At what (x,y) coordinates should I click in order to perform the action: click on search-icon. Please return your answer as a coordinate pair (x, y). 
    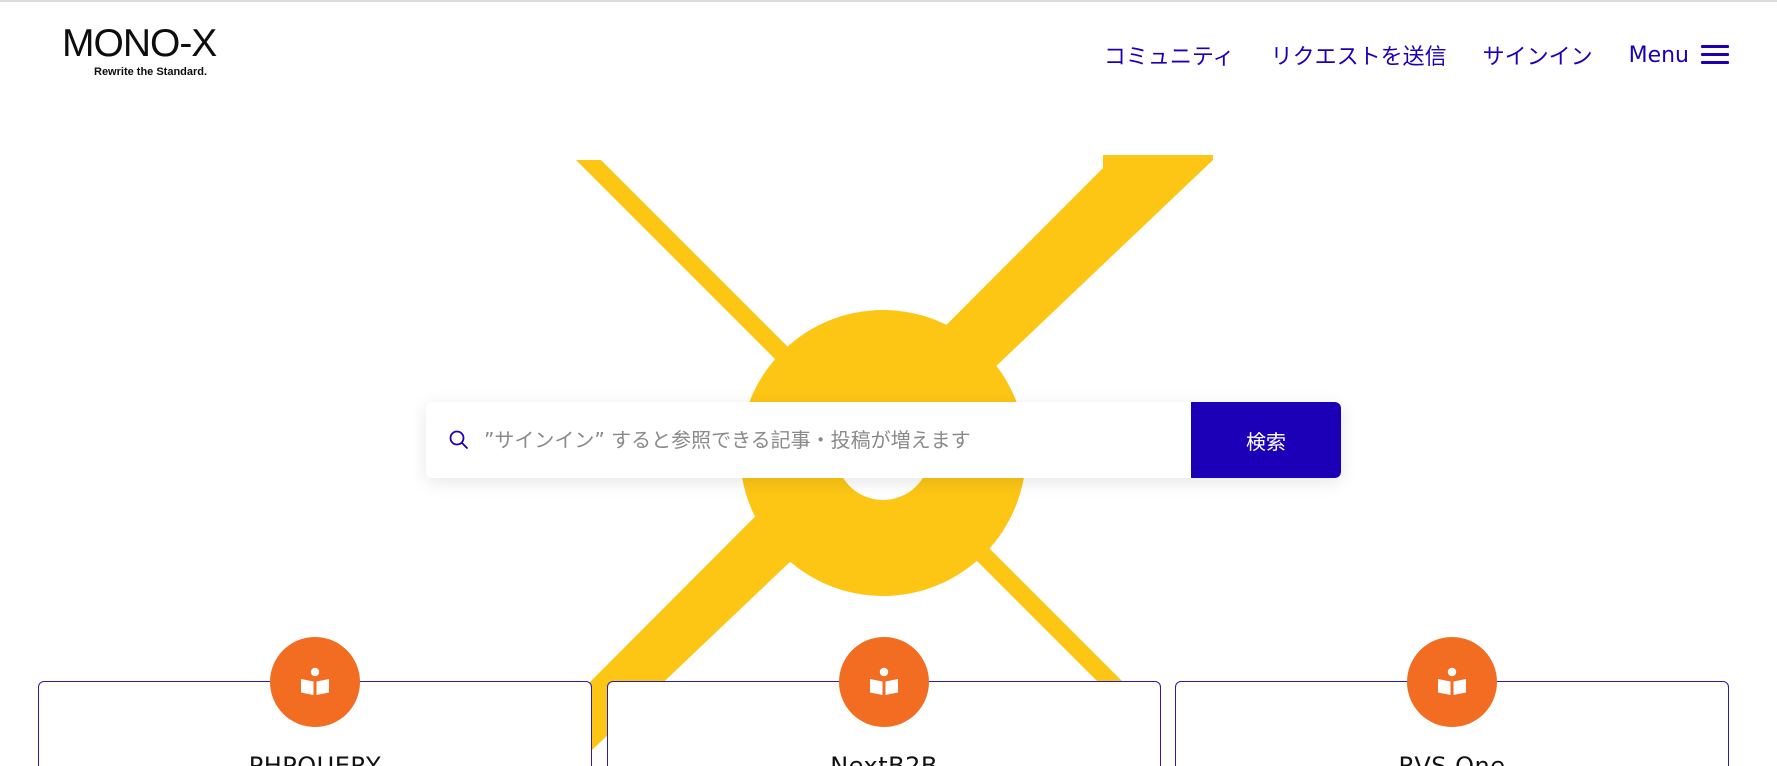
    Looking at the image, I should click on (458, 439).